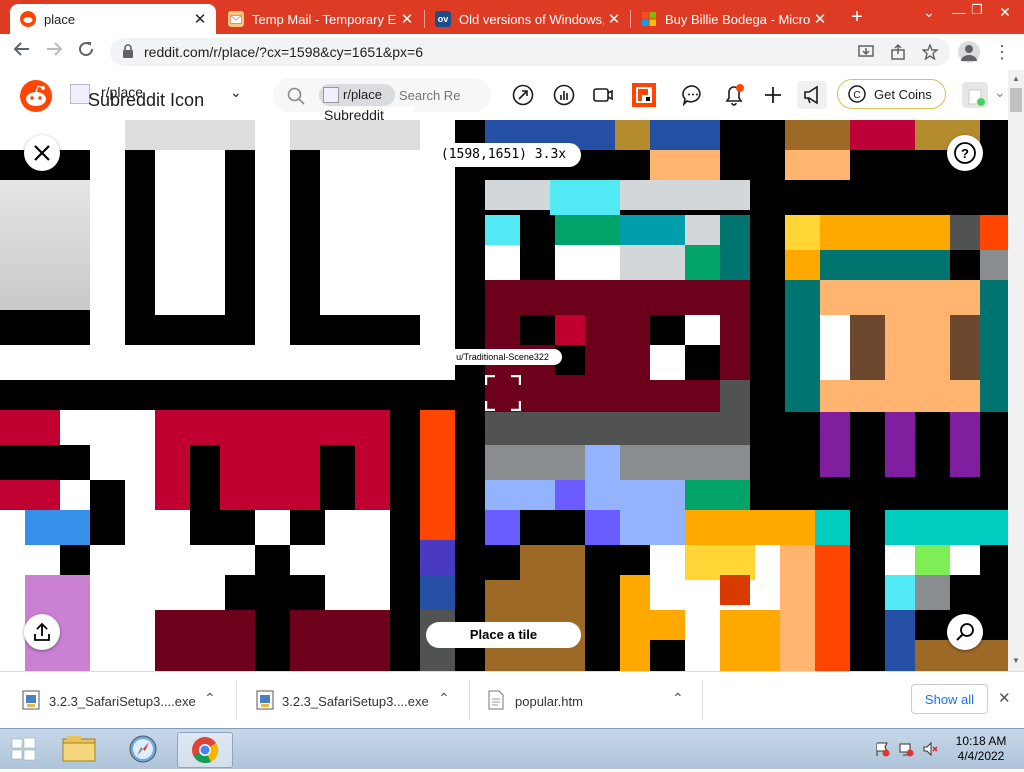  What do you see at coordinates (503, 635) in the screenshot?
I see `place-tile-button: Place a tile` at bounding box center [503, 635].